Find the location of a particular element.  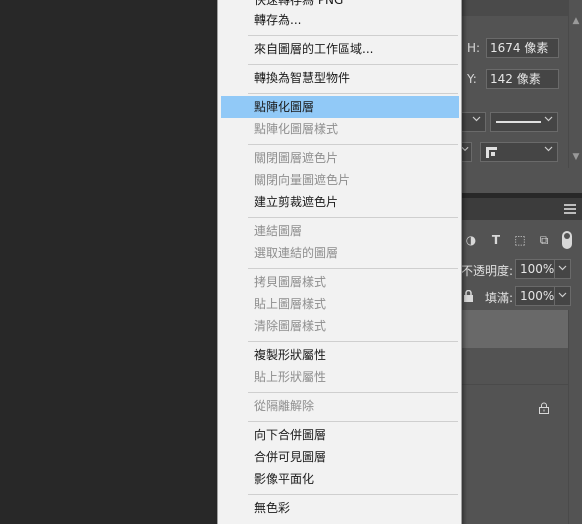

menu-item-create-clipping-mask: 建立剪裁遮色片 is located at coordinates (296, 202).